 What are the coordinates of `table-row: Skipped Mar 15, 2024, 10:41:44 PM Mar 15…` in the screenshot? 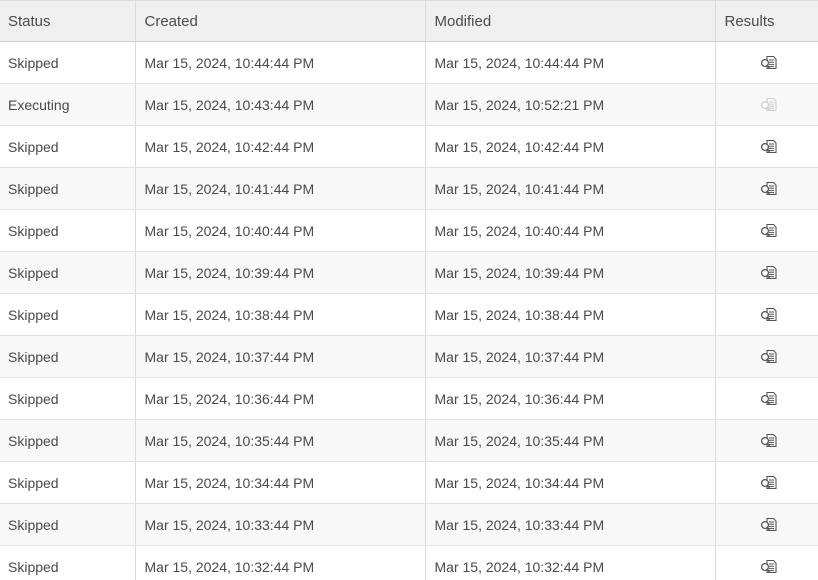 It's located at (409, 188).